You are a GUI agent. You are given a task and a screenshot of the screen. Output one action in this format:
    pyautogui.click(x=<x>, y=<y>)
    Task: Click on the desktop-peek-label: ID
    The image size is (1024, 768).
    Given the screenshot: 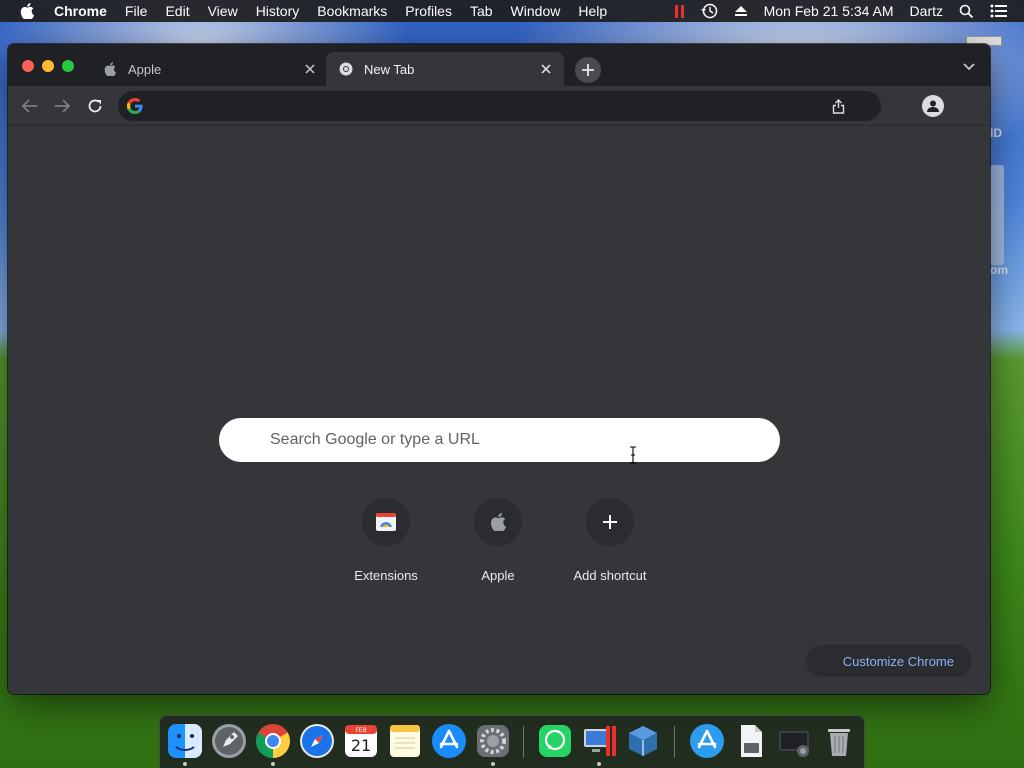 What is the action you would take?
    pyautogui.click(x=996, y=133)
    